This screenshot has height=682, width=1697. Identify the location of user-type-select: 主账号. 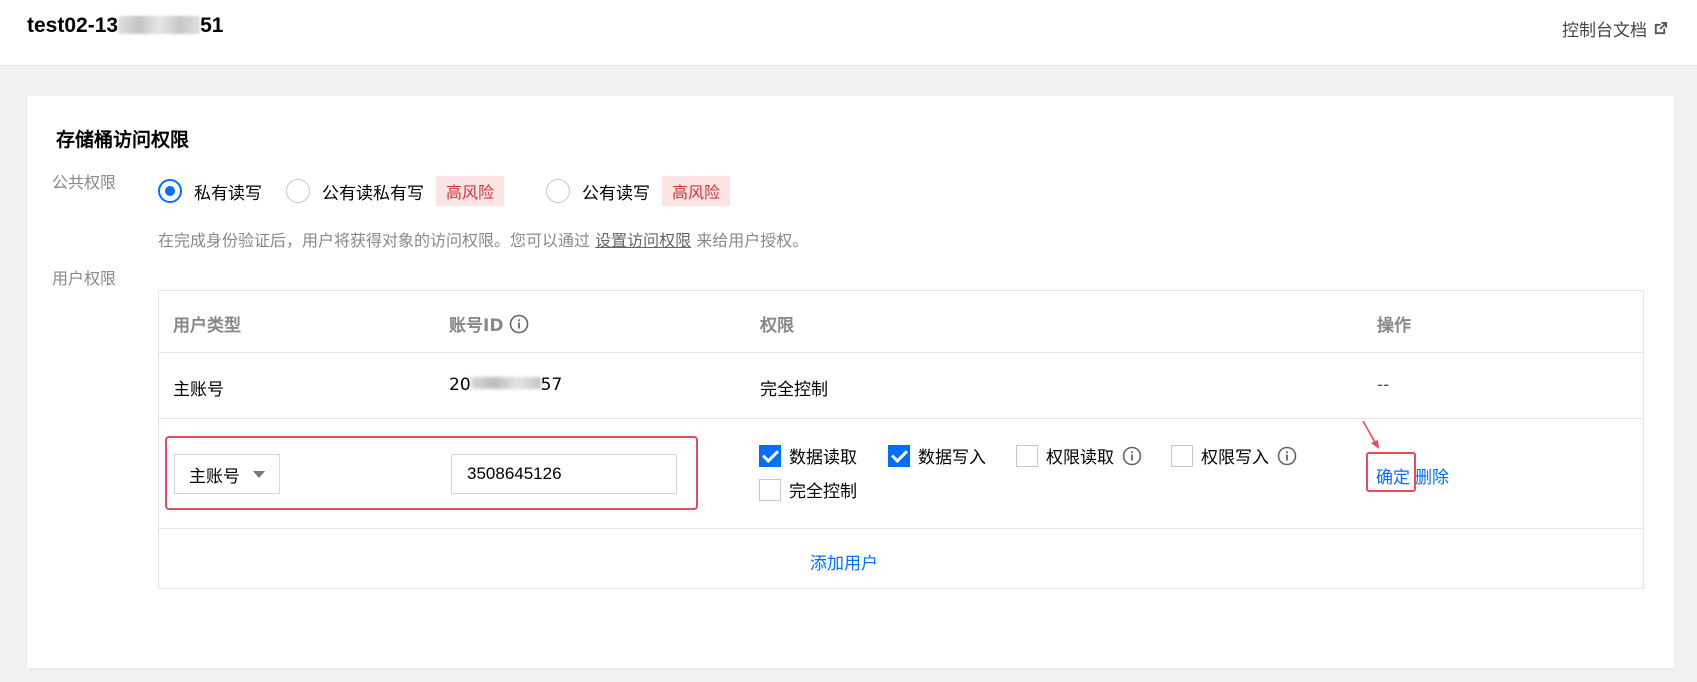
(227, 474).